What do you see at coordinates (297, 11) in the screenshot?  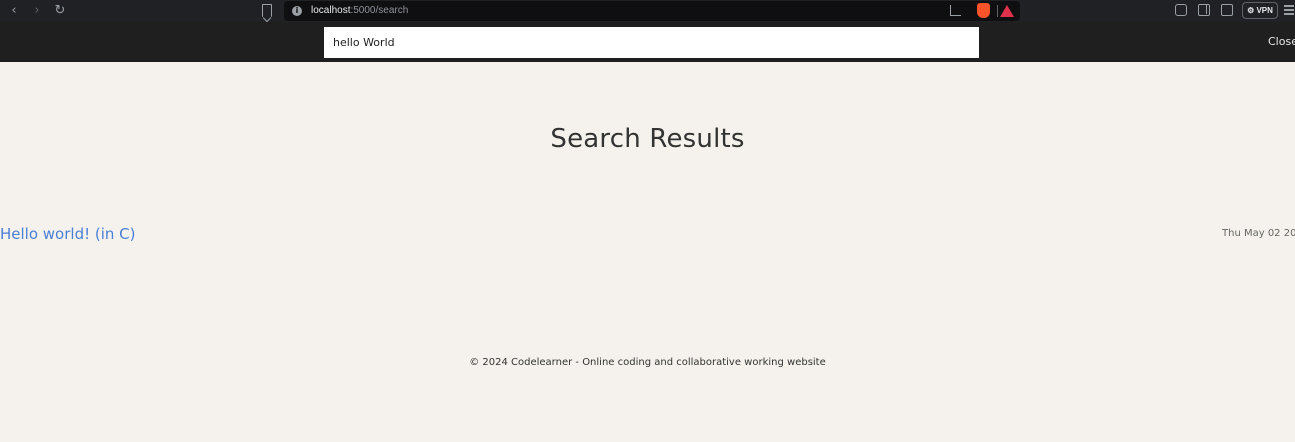 I see `site-info-icon: i` at bounding box center [297, 11].